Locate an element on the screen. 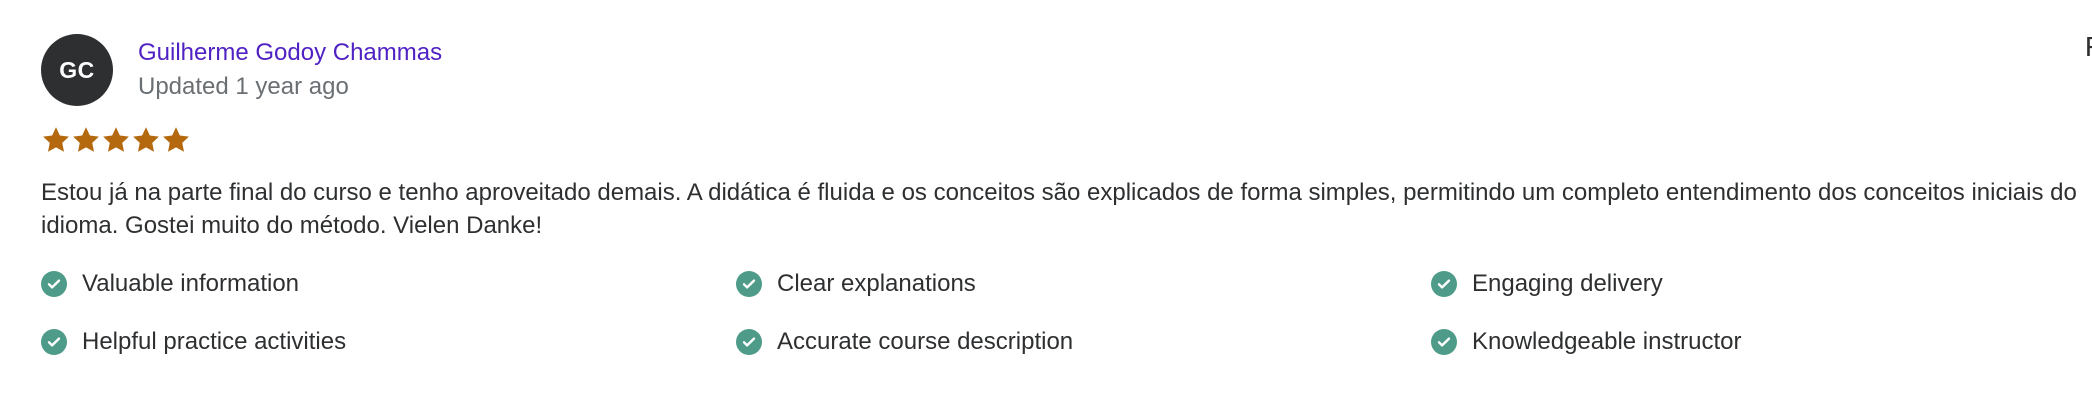  tag-label: Accurate course description is located at coordinates (925, 341).